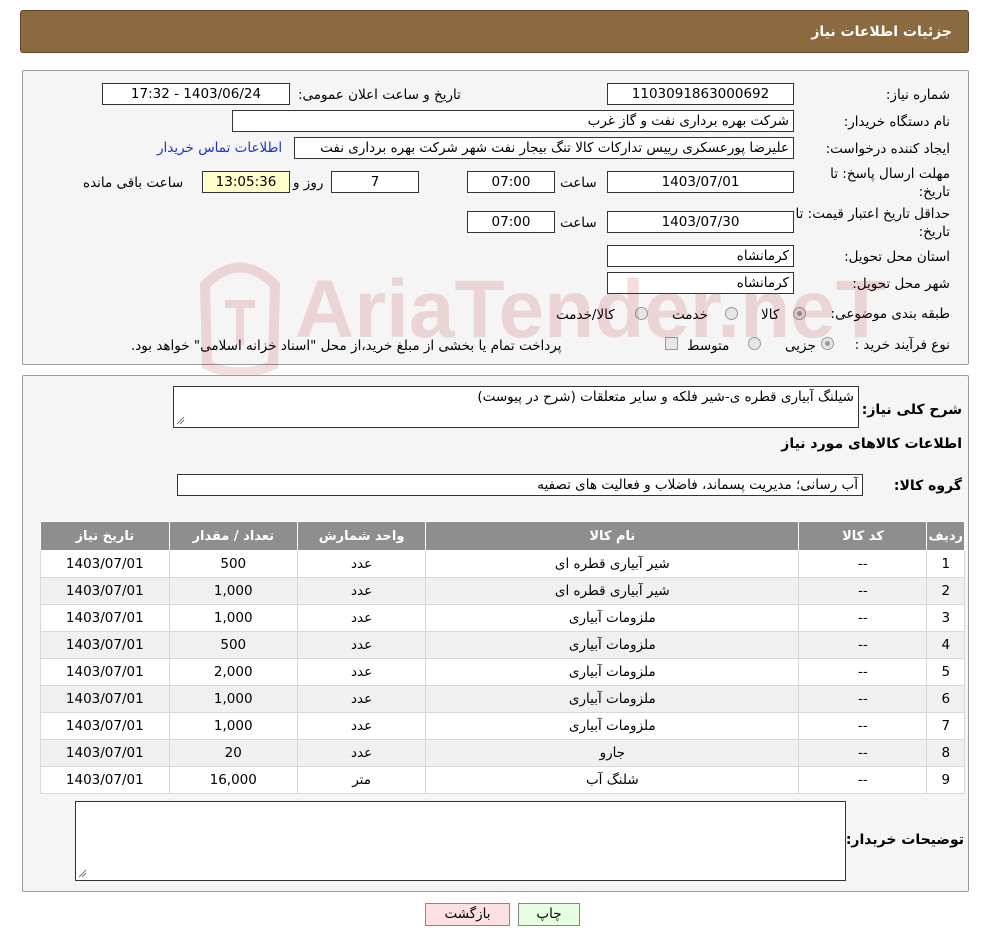 This screenshot has width=985, height=948. I want to click on cell-item-name: شلنگ آب, so click(612, 780).